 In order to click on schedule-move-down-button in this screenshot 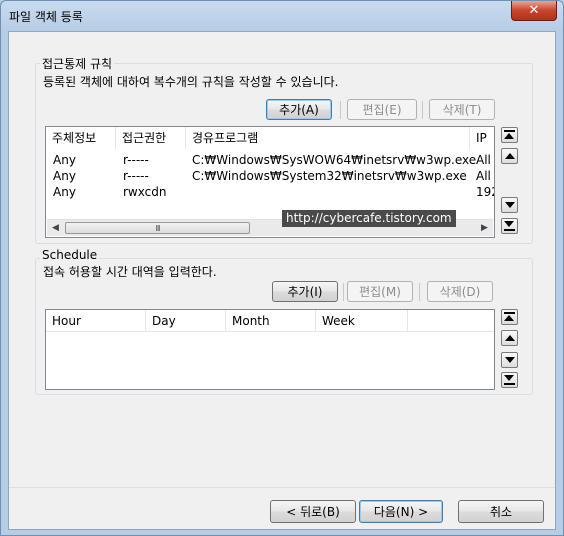, I will do `click(509, 360)`.